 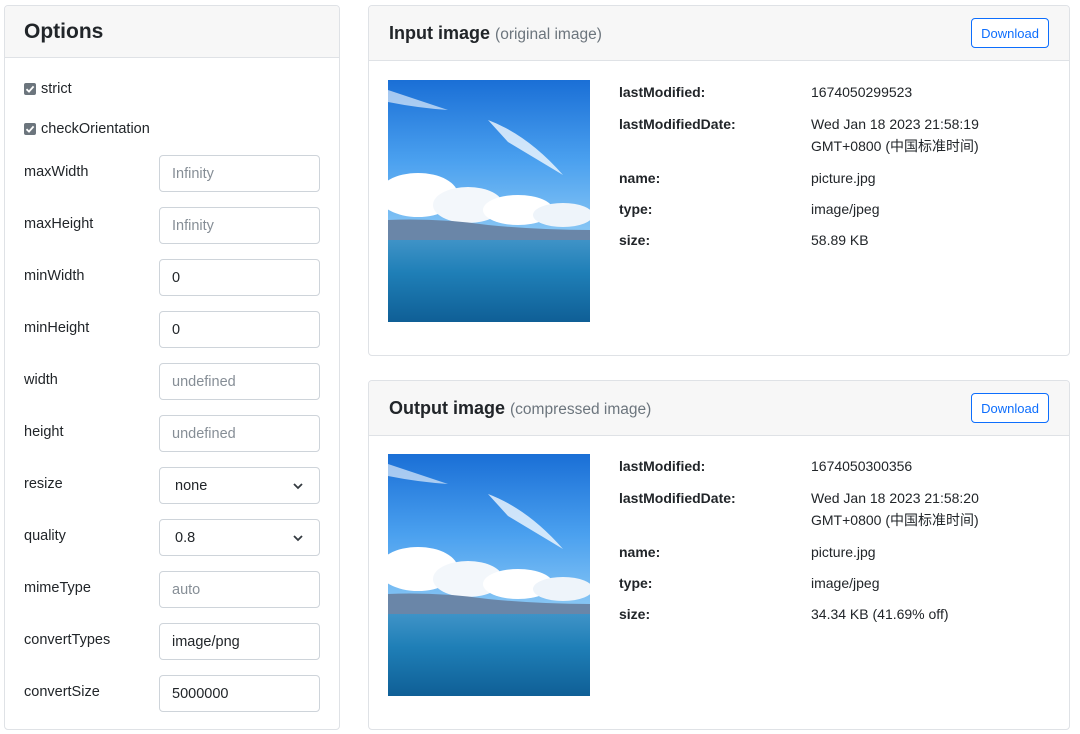 What do you see at coordinates (239, 693) in the screenshot?
I see `convert-size-input` at bounding box center [239, 693].